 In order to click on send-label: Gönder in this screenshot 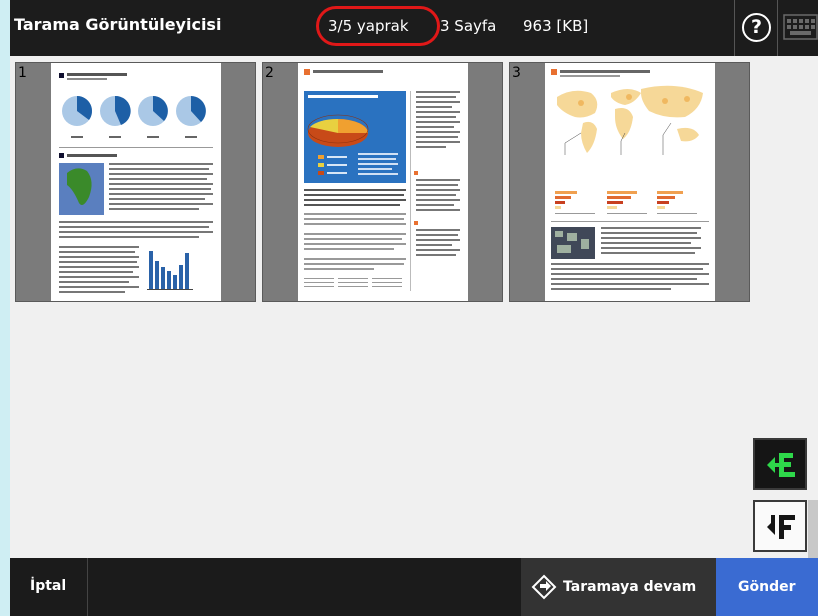, I will do `click(767, 587)`.